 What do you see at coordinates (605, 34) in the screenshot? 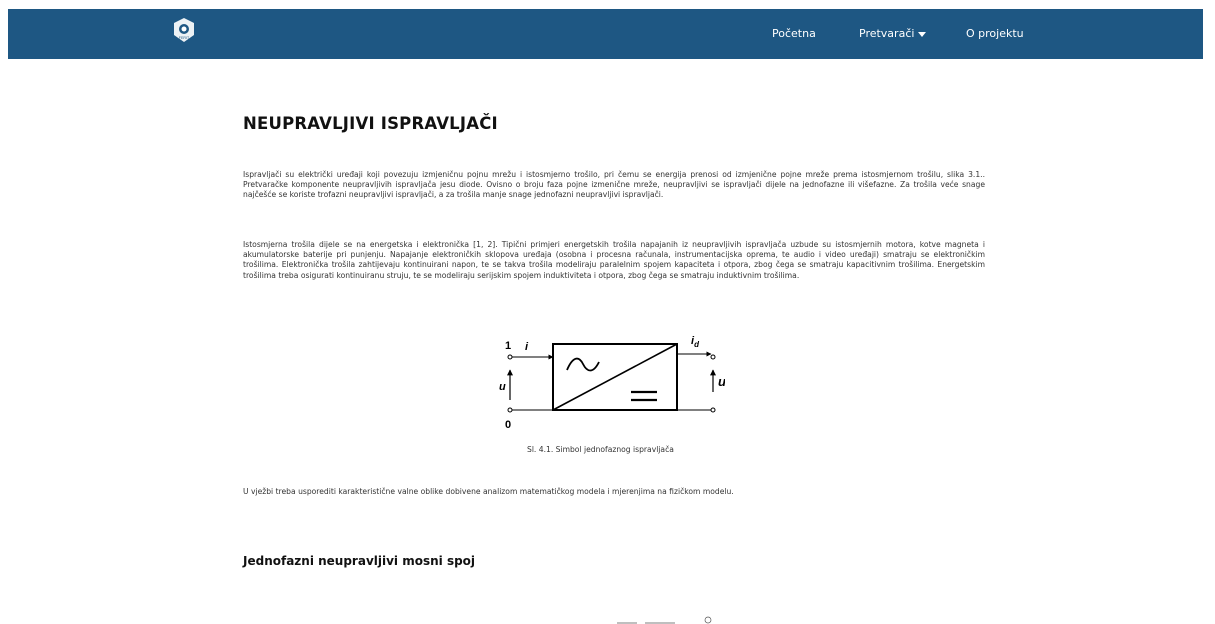
I see `top-navbar: FERIT Početna Pretvarači O projektu` at bounding box center [605, 34].